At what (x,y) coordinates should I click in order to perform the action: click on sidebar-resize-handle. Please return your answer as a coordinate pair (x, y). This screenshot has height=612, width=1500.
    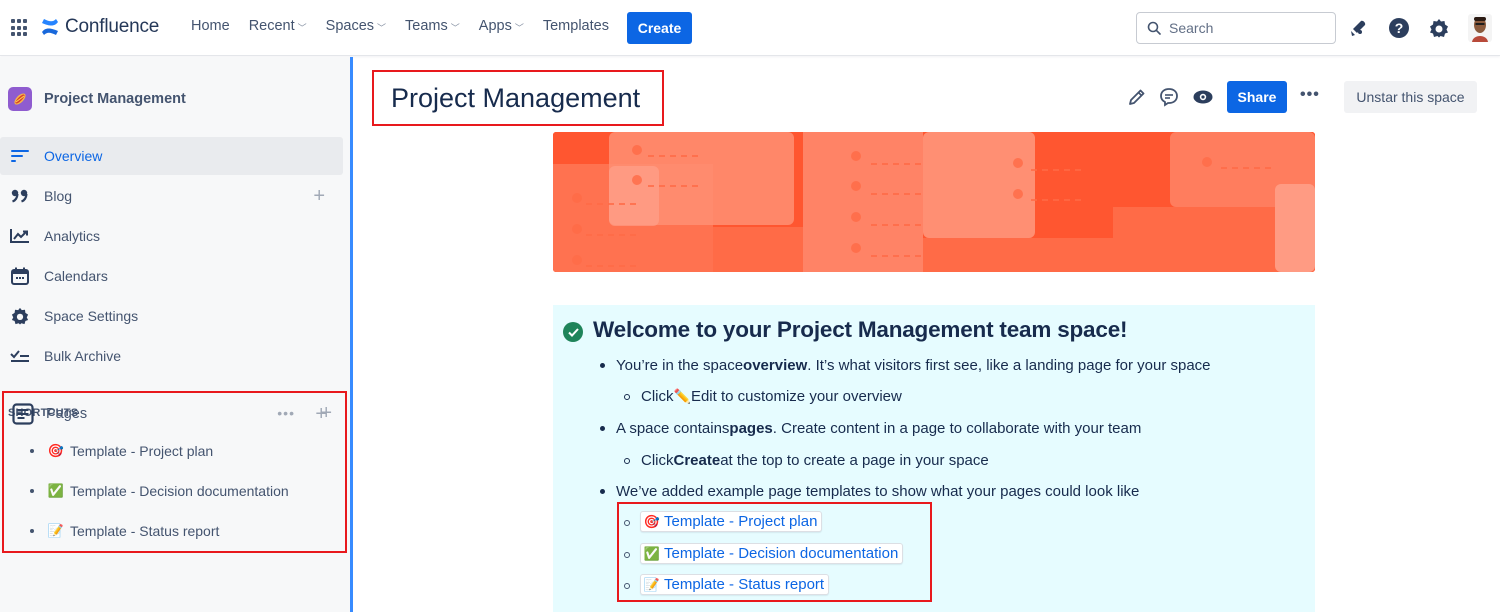
    Looking at the image, I should click on (351, 334).